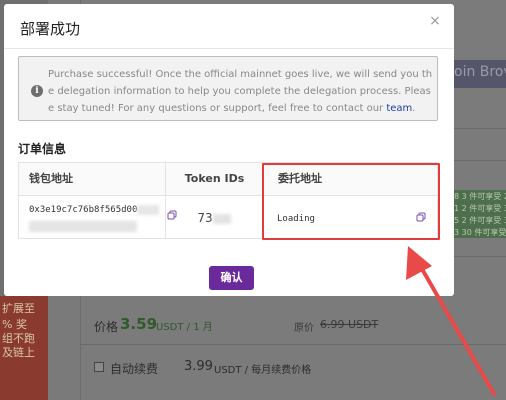 Image resolution: width=506 pixels, height=400 pixels. What do you see at coordinates (99, 367) in the screenshot?
I see `auto-renew-checkbox` at bounding box center [99, 367].